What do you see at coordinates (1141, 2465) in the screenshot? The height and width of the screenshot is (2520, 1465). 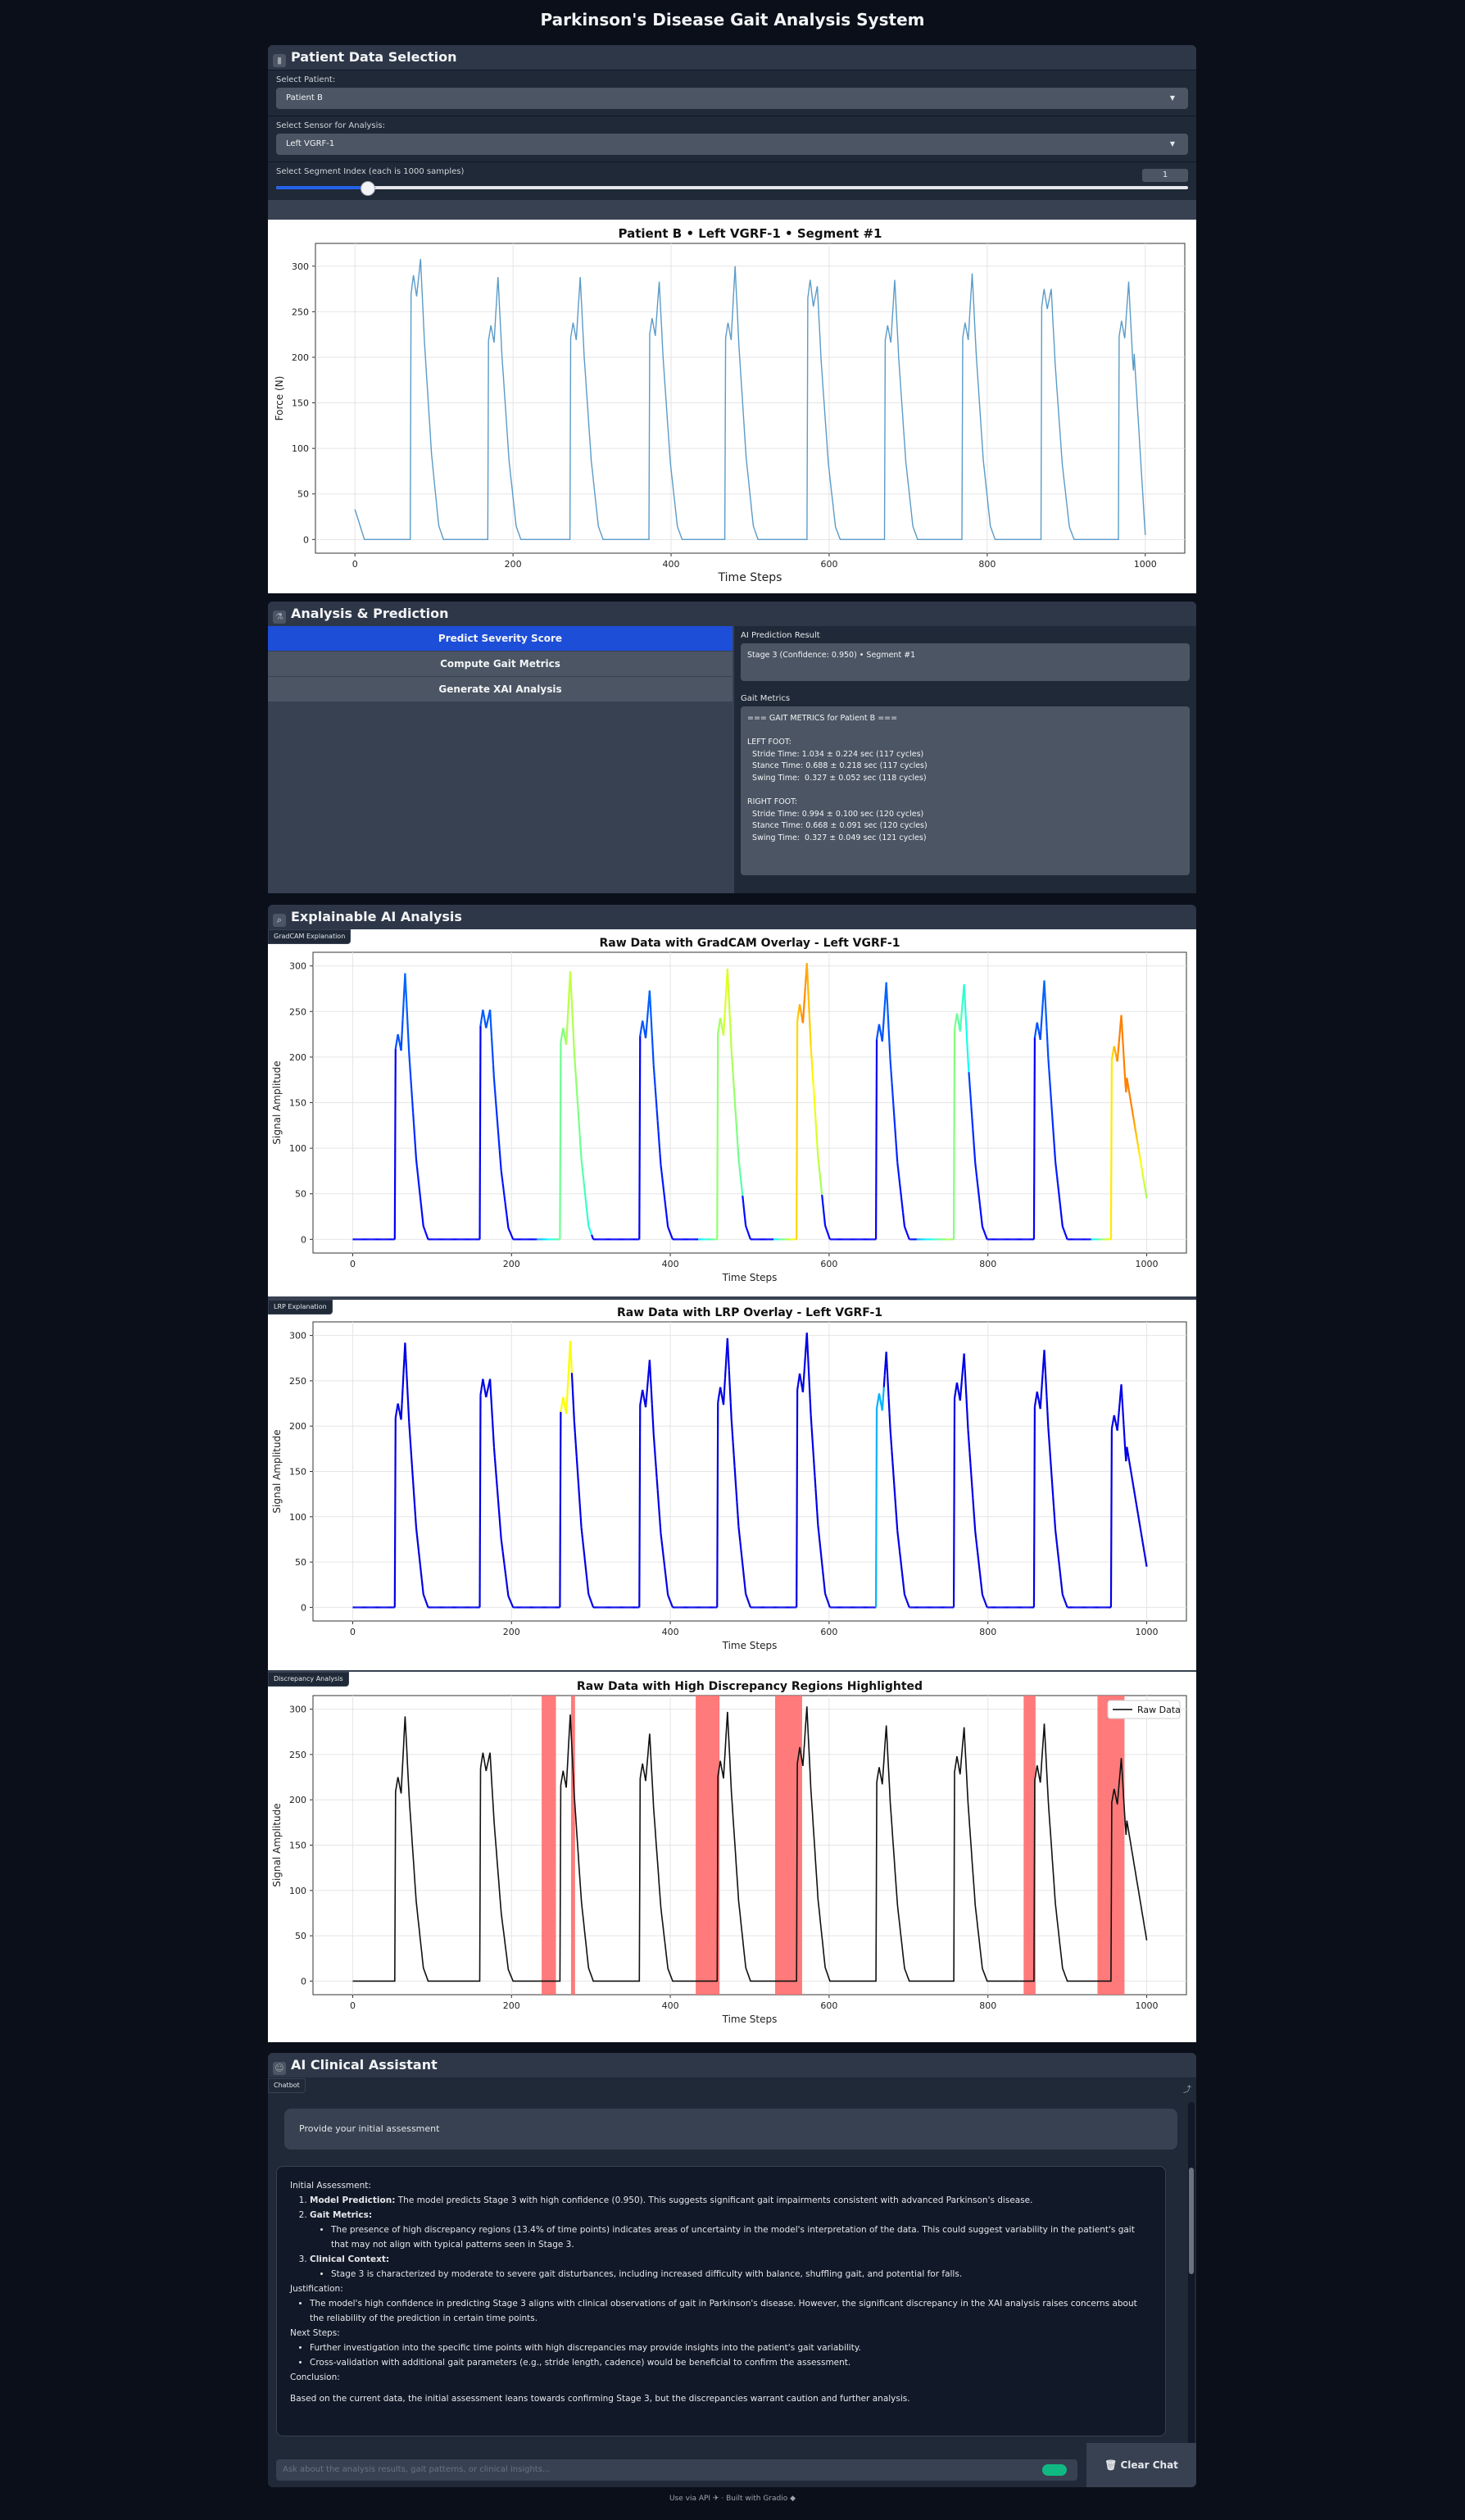 I see `clear-chat-button: 🗑 Clear Chat` at bounding box center [1141, 2465].